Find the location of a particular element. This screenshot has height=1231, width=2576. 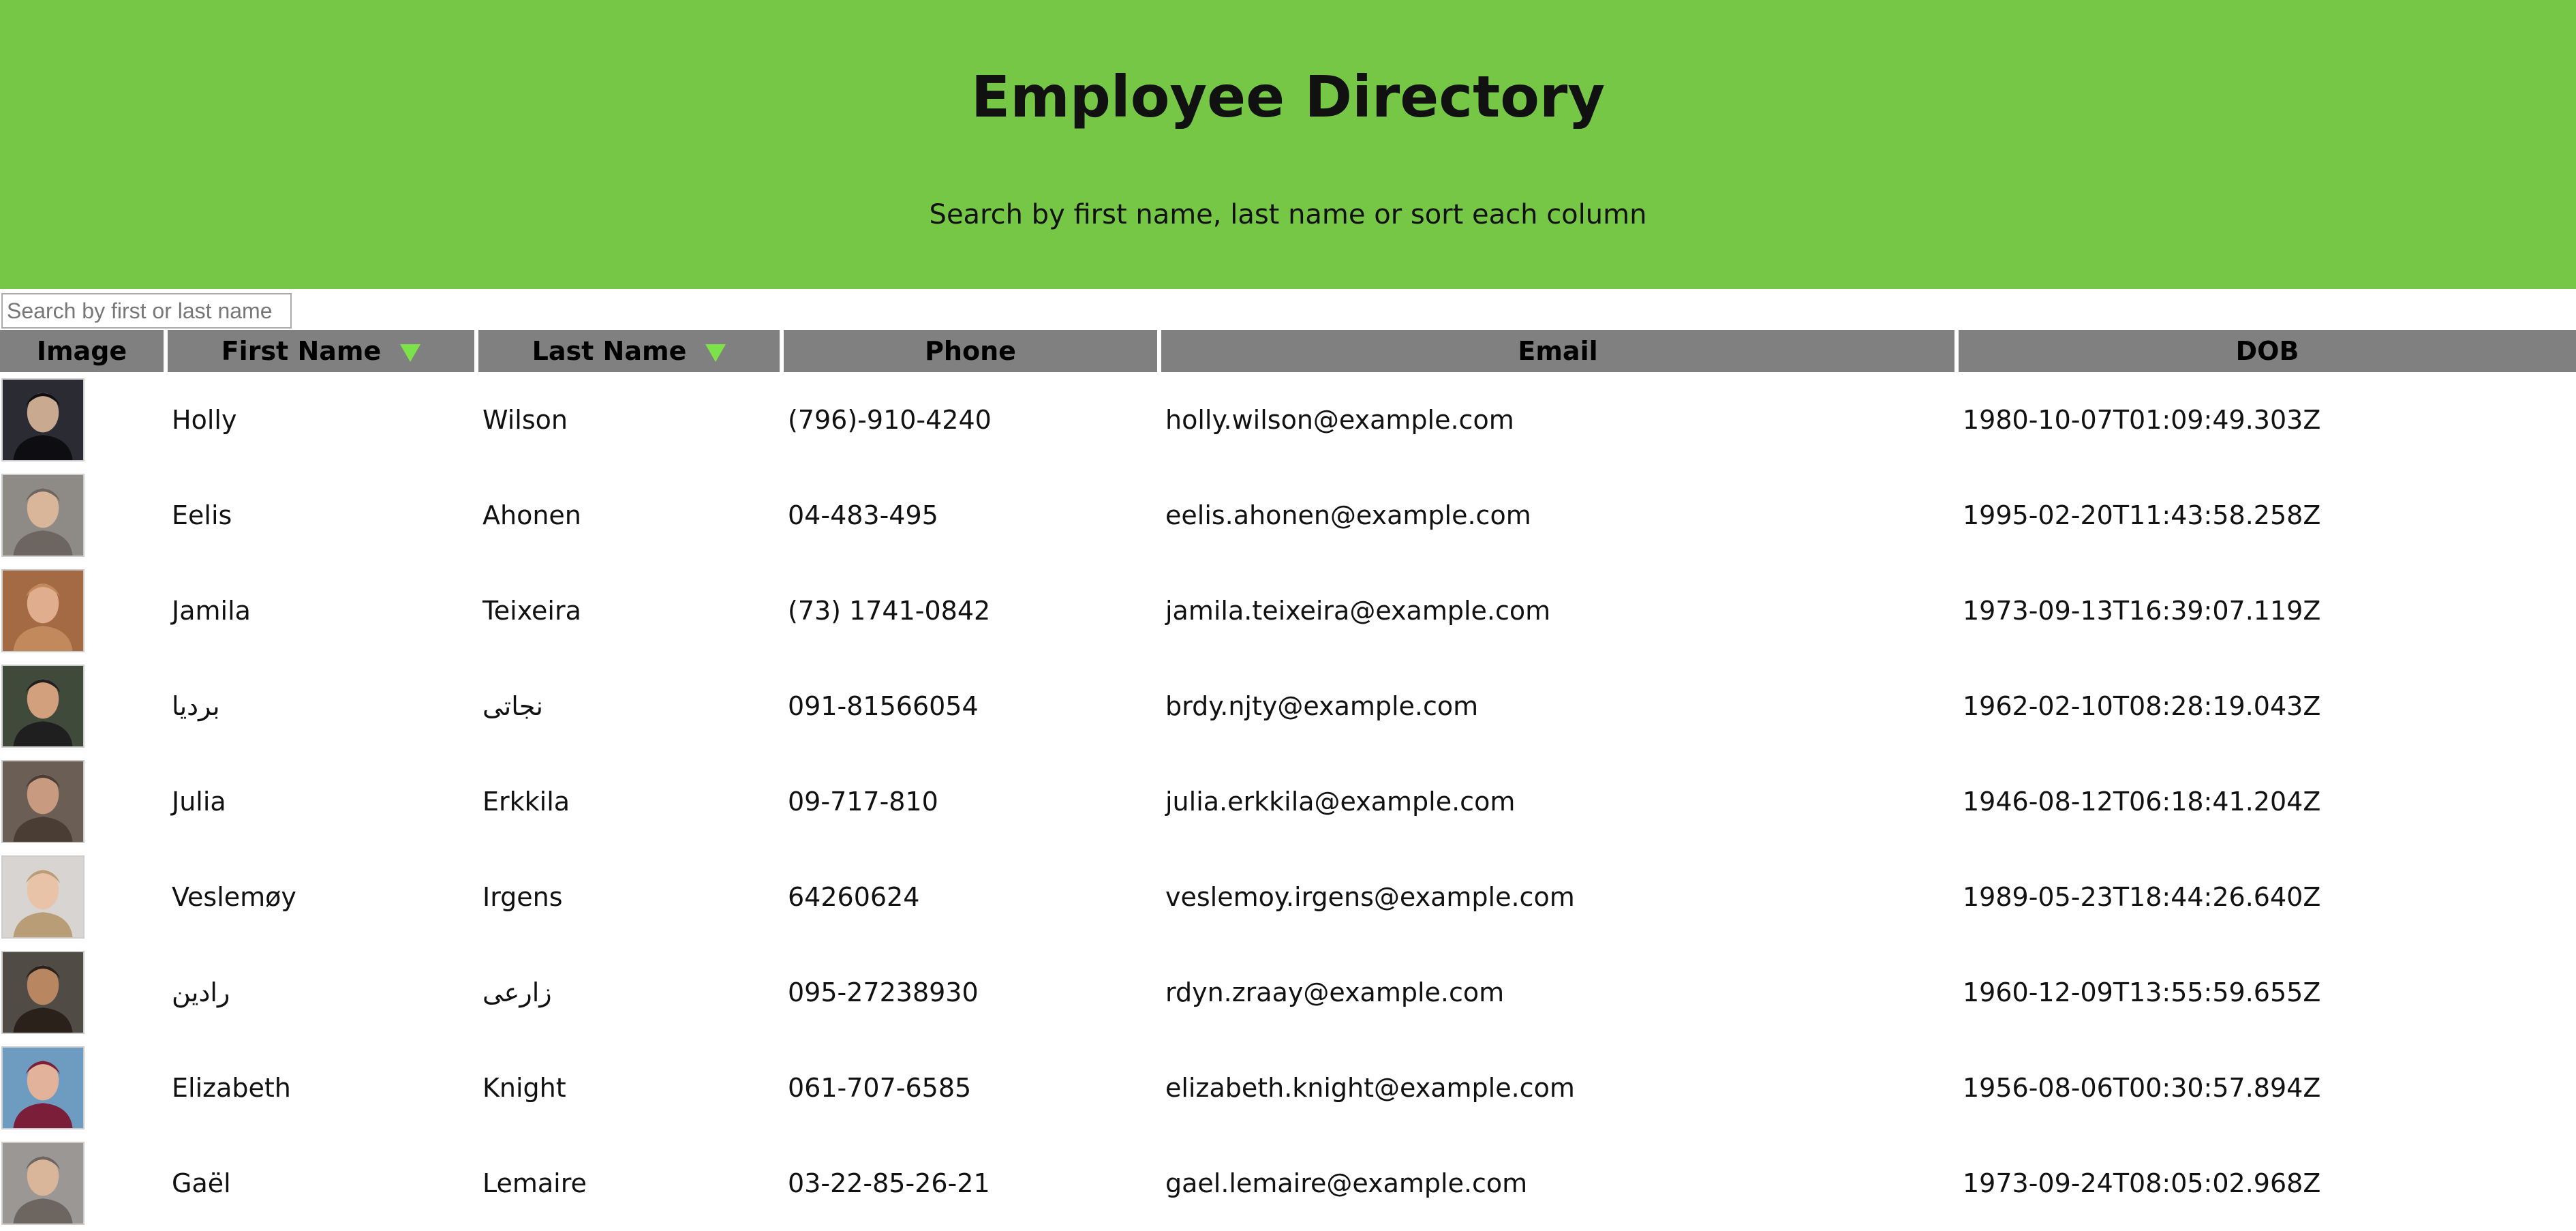

last-name-cell: نجاتی is located at coordinates (512, 706).